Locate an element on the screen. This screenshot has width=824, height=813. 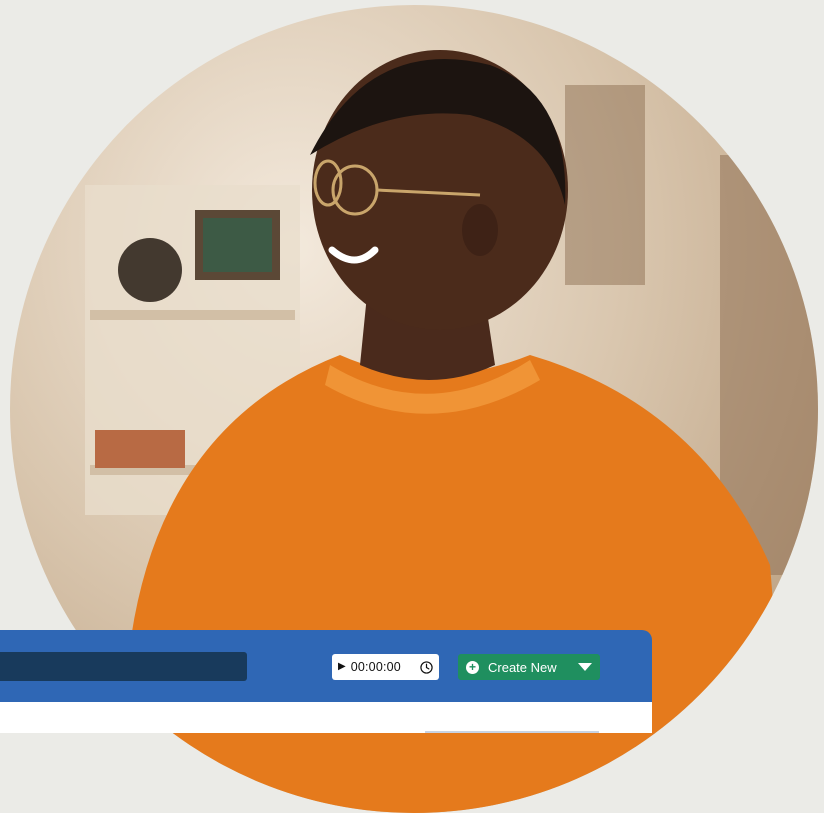
clock-icon is located at coordinates (426, 667).